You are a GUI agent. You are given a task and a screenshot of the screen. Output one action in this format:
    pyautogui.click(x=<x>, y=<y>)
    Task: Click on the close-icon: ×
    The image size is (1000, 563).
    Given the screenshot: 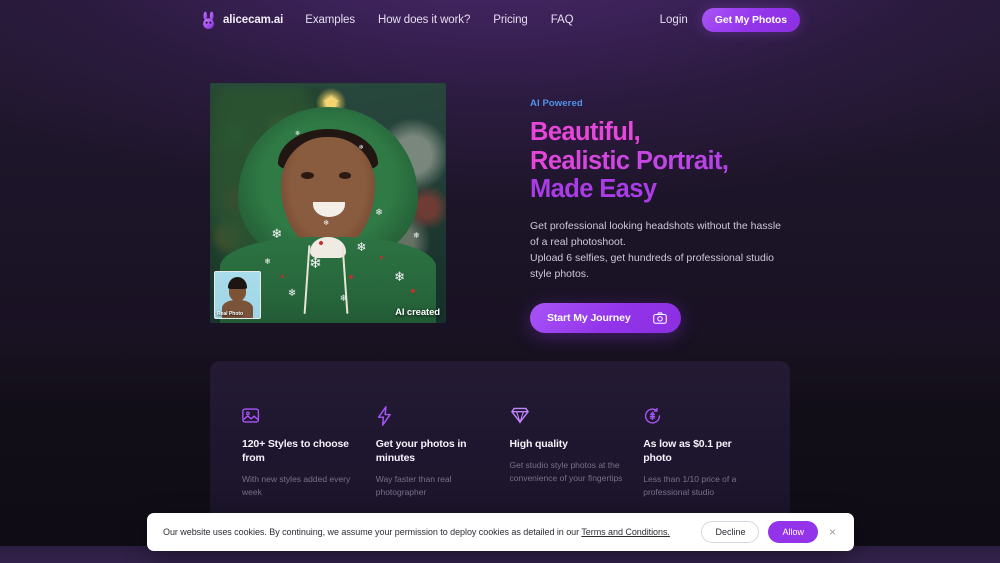 What is the action you would take?
    pyautogui.click(x=832, y=532)
    